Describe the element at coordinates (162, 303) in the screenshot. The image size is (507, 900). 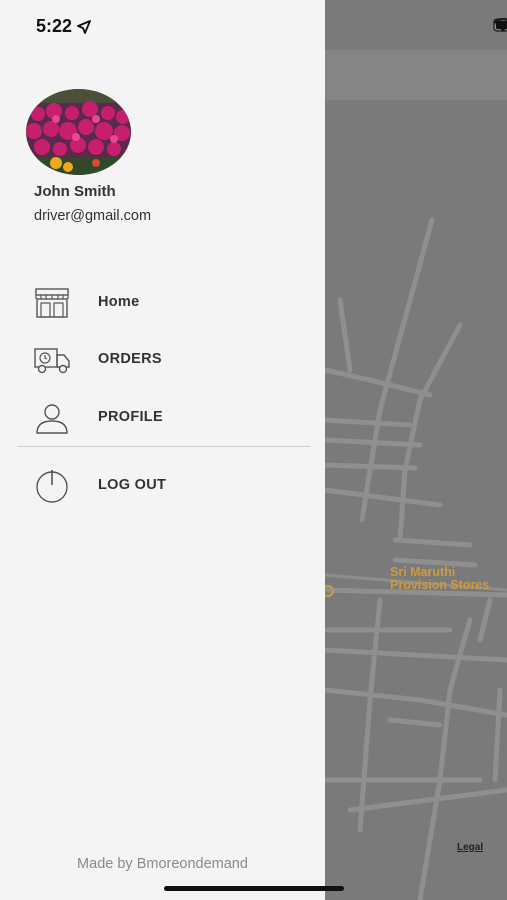
I see `menu-item-home: Home` at that location.